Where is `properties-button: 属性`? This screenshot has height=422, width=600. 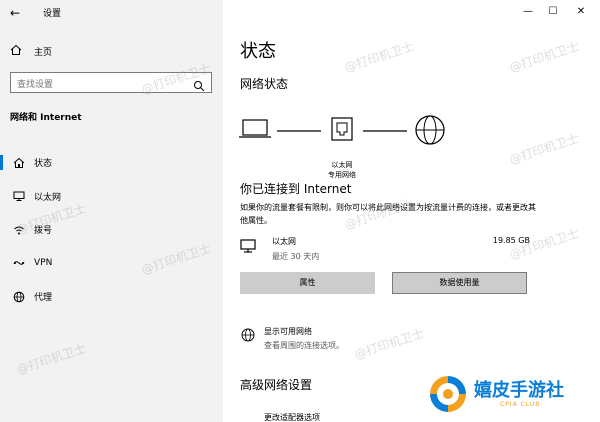
properties-button: 属性 is located at coordinates (307, 283).